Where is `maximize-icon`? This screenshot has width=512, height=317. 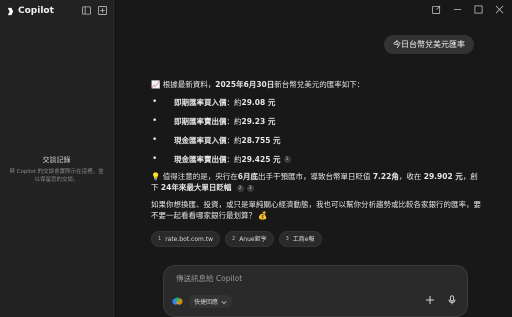
maximize-icon is located at coordinates (478, 9).